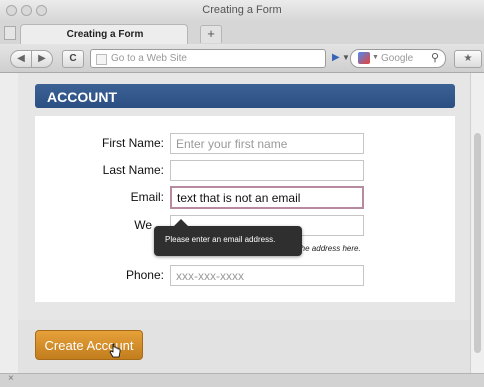  I want to click on reload-button: C, so click(73, 59).